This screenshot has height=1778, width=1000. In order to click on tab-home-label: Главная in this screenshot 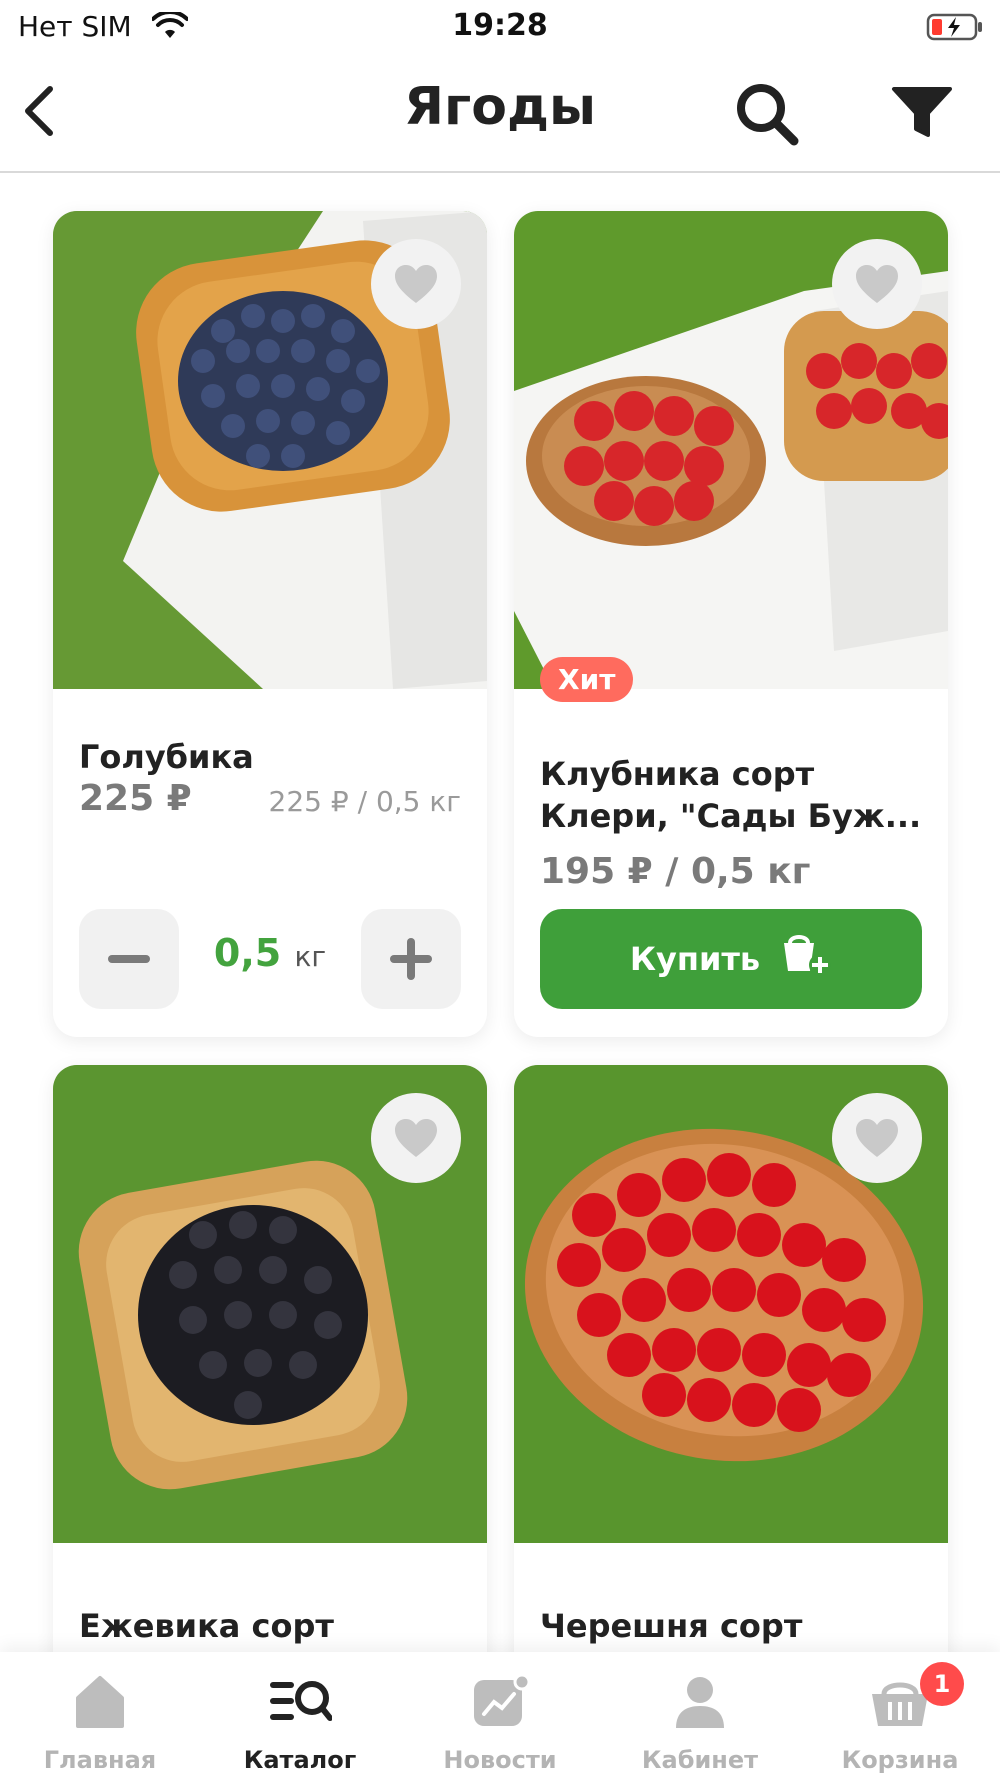, I will do `click(100, 1760)`.